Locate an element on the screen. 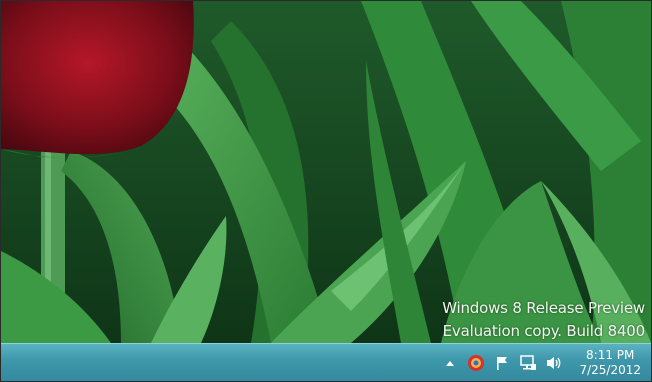  volume-icon is located at coordinates (554, 363).